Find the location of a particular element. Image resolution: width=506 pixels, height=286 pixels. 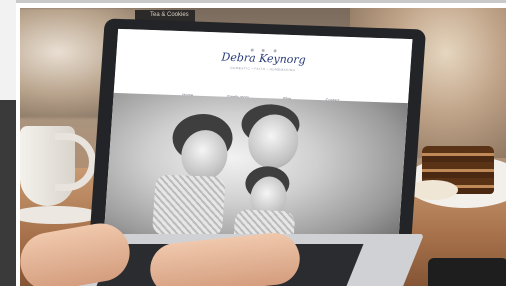

top-divider is located at coordinates (253, 1).